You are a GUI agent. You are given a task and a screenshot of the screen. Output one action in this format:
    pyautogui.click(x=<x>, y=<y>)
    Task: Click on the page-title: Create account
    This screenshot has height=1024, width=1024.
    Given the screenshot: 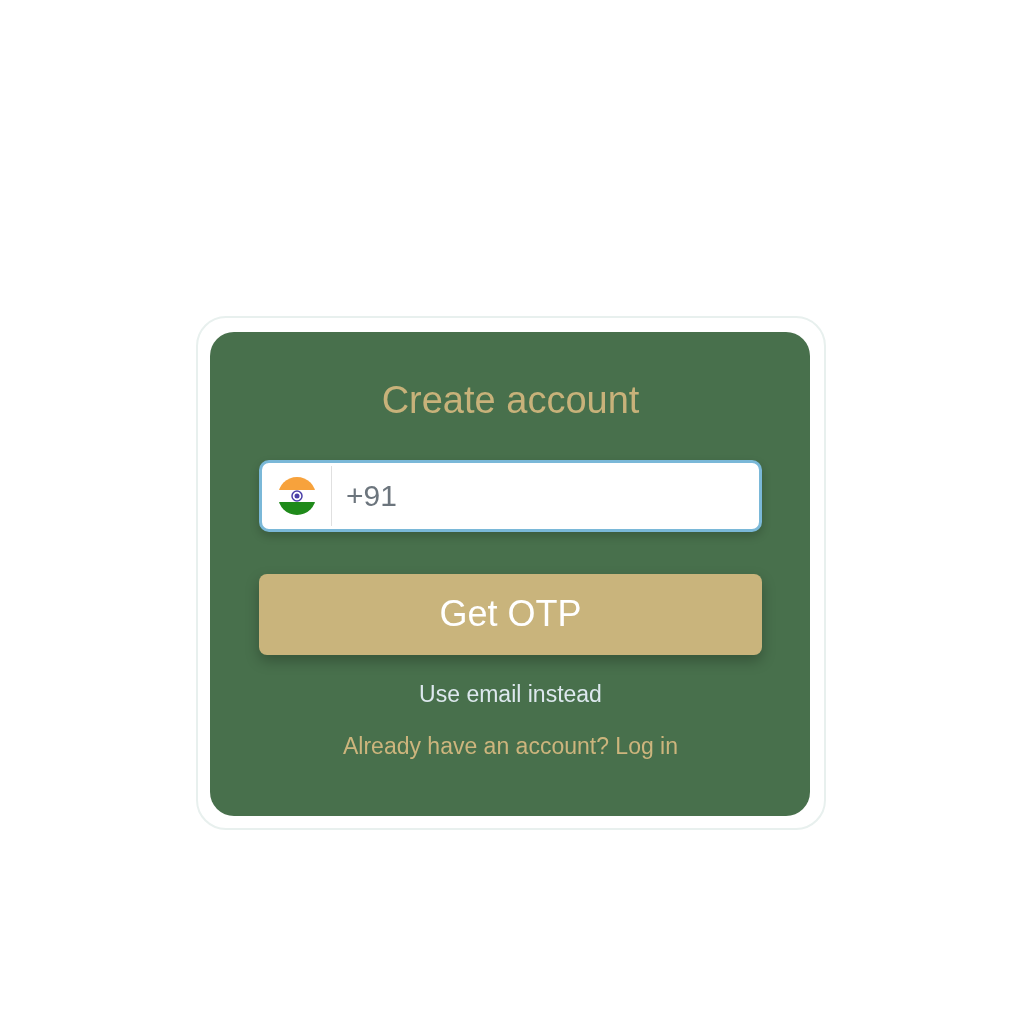 What is the action you would take?
    pyautogui.click(x=510, y=400)
    